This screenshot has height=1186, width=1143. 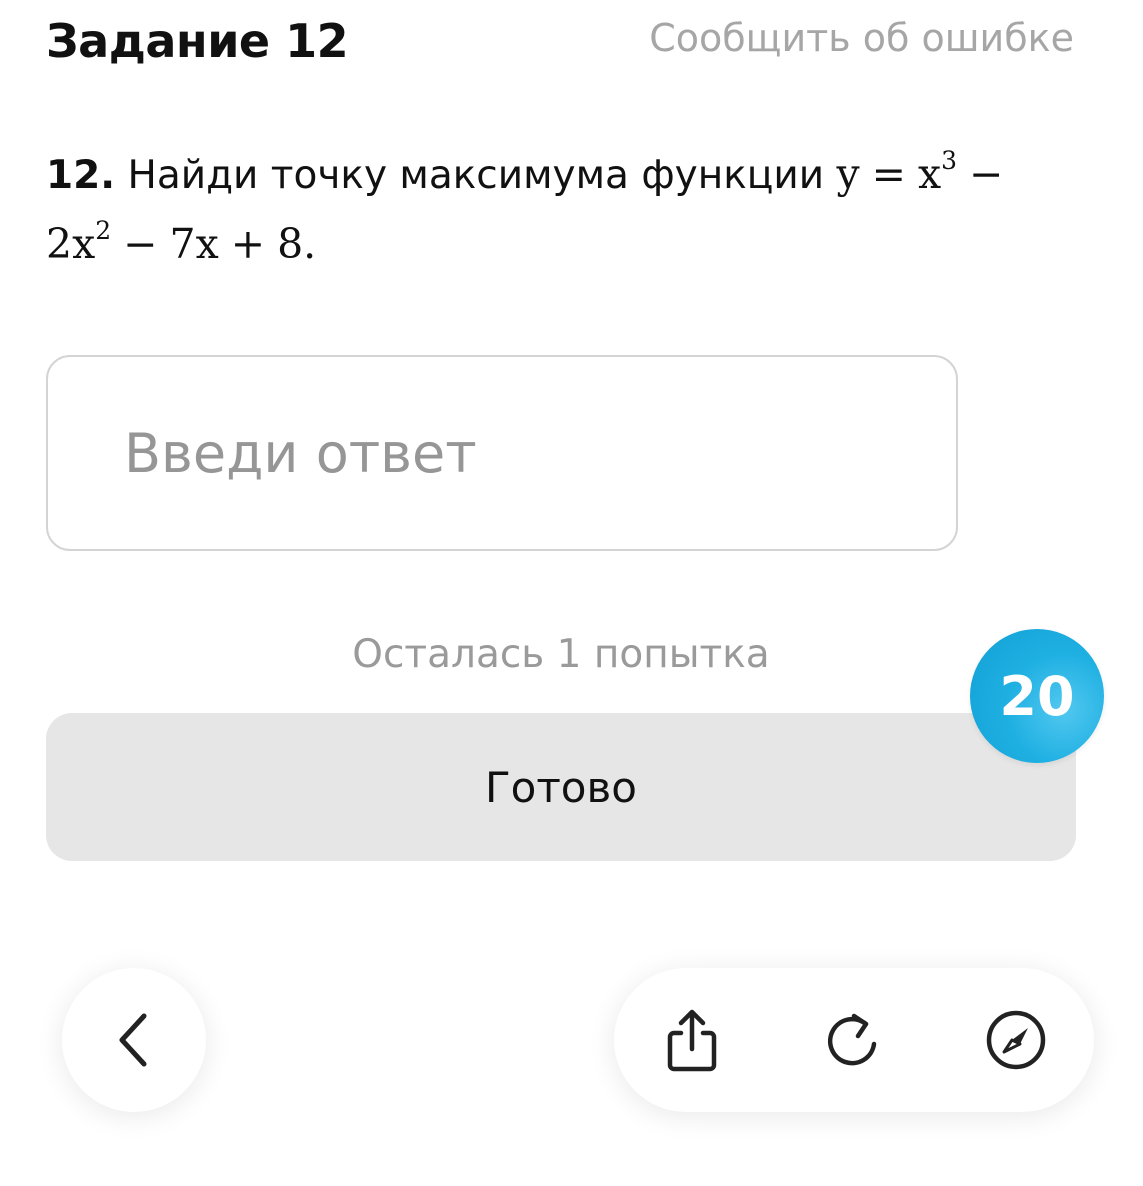 I want to click on formula-minus-1: −, so click(x=986, y=174).